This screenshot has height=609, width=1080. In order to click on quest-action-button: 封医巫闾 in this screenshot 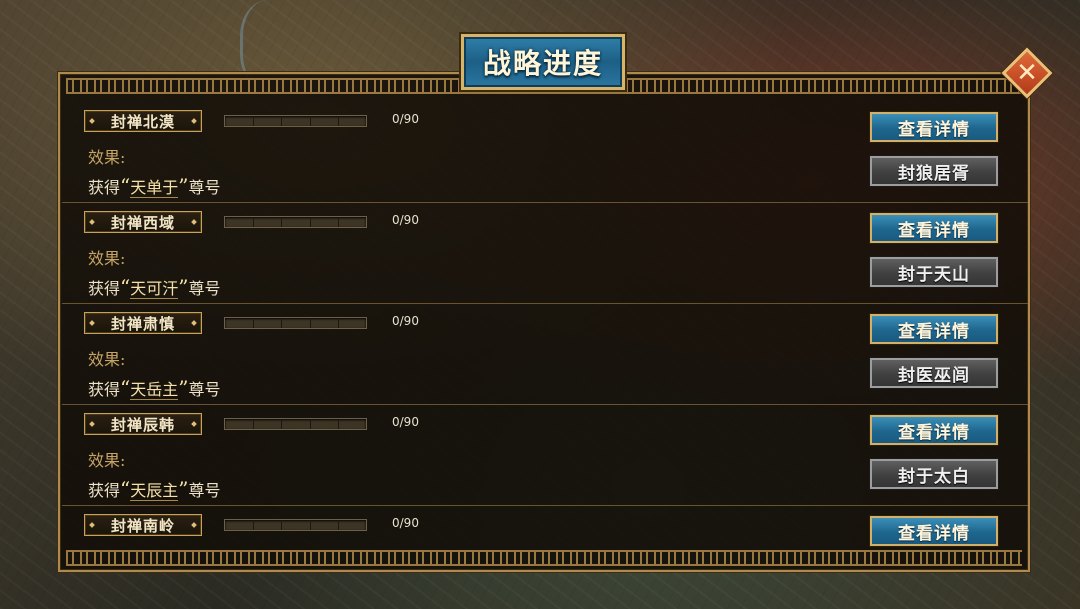, I will do `click(934, 373)`.